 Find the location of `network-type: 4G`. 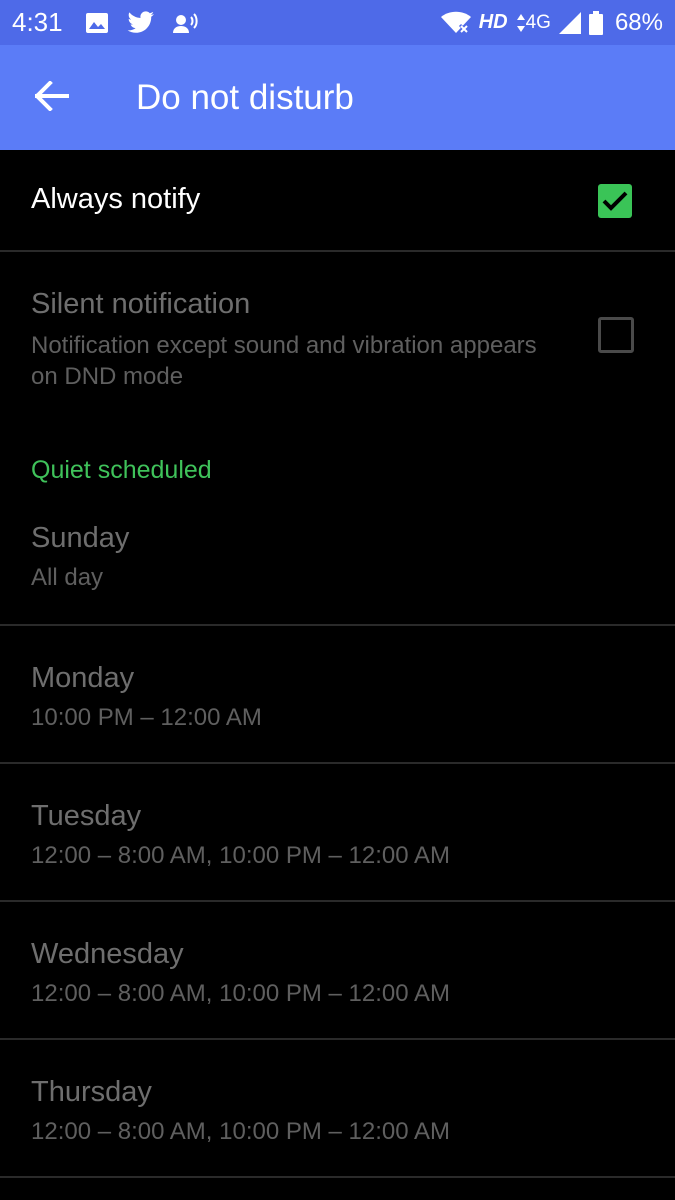

network-type: 4G is located at coordinates (538, 22).